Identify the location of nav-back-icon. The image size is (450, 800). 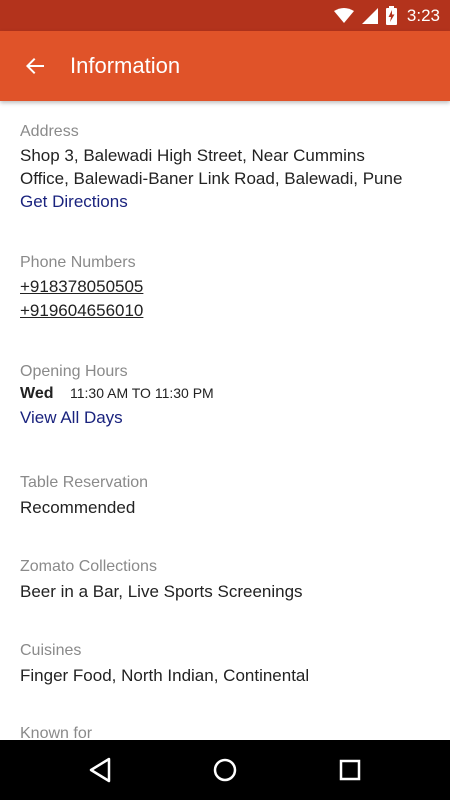
(100, 770).